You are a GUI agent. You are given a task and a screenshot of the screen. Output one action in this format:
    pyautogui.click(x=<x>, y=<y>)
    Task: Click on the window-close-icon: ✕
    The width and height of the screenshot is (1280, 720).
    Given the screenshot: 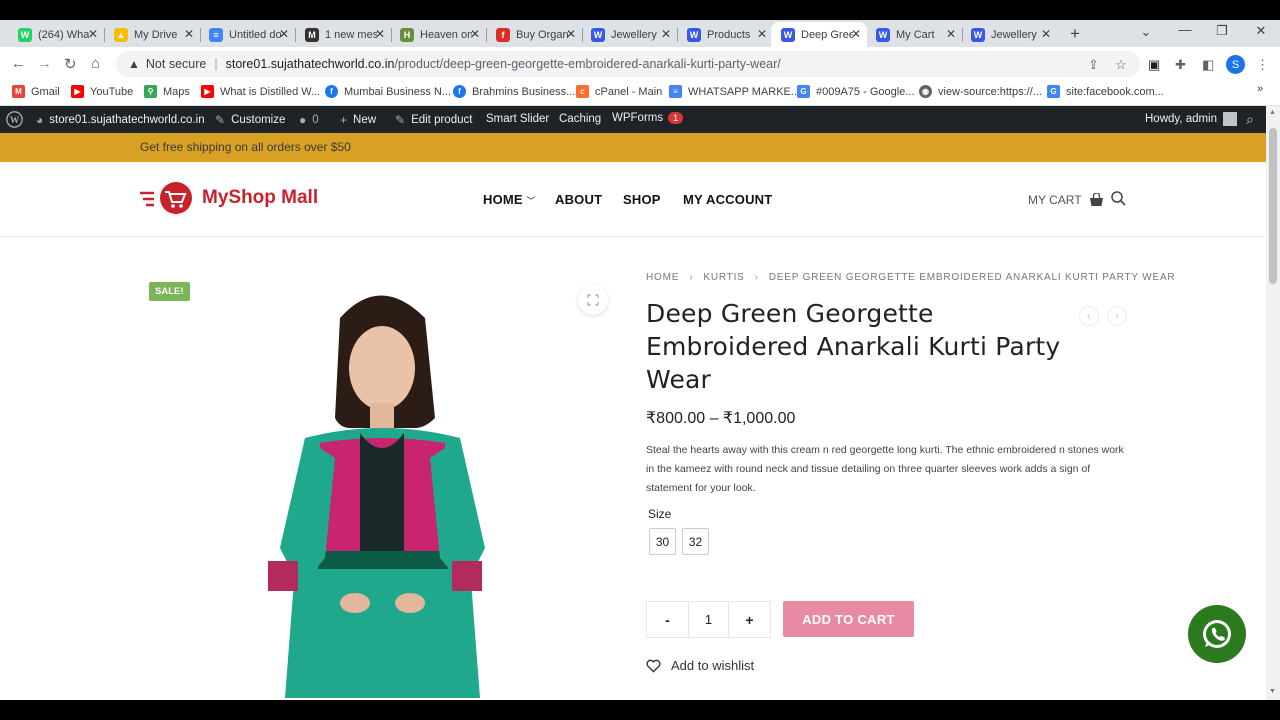 What is the action you would take?
    pyautogui.click(x=1261, y=31)
    